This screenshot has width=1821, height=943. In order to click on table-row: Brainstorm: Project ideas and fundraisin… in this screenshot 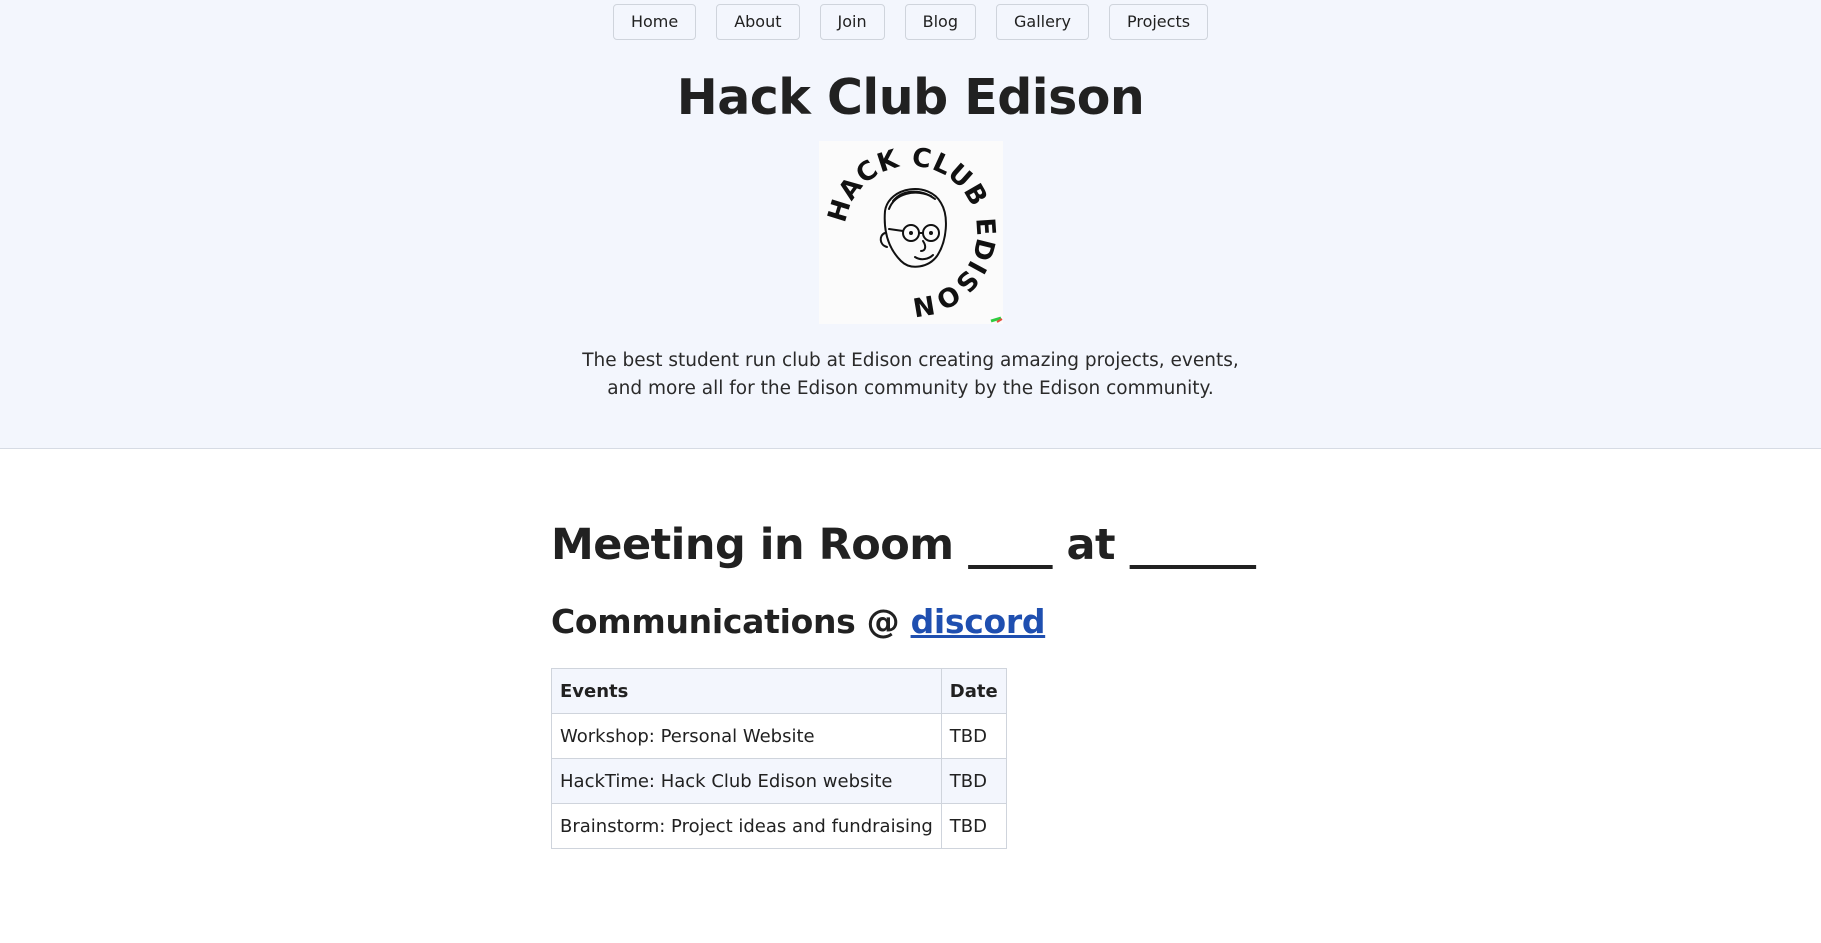, I will do `click(779, 826)`.